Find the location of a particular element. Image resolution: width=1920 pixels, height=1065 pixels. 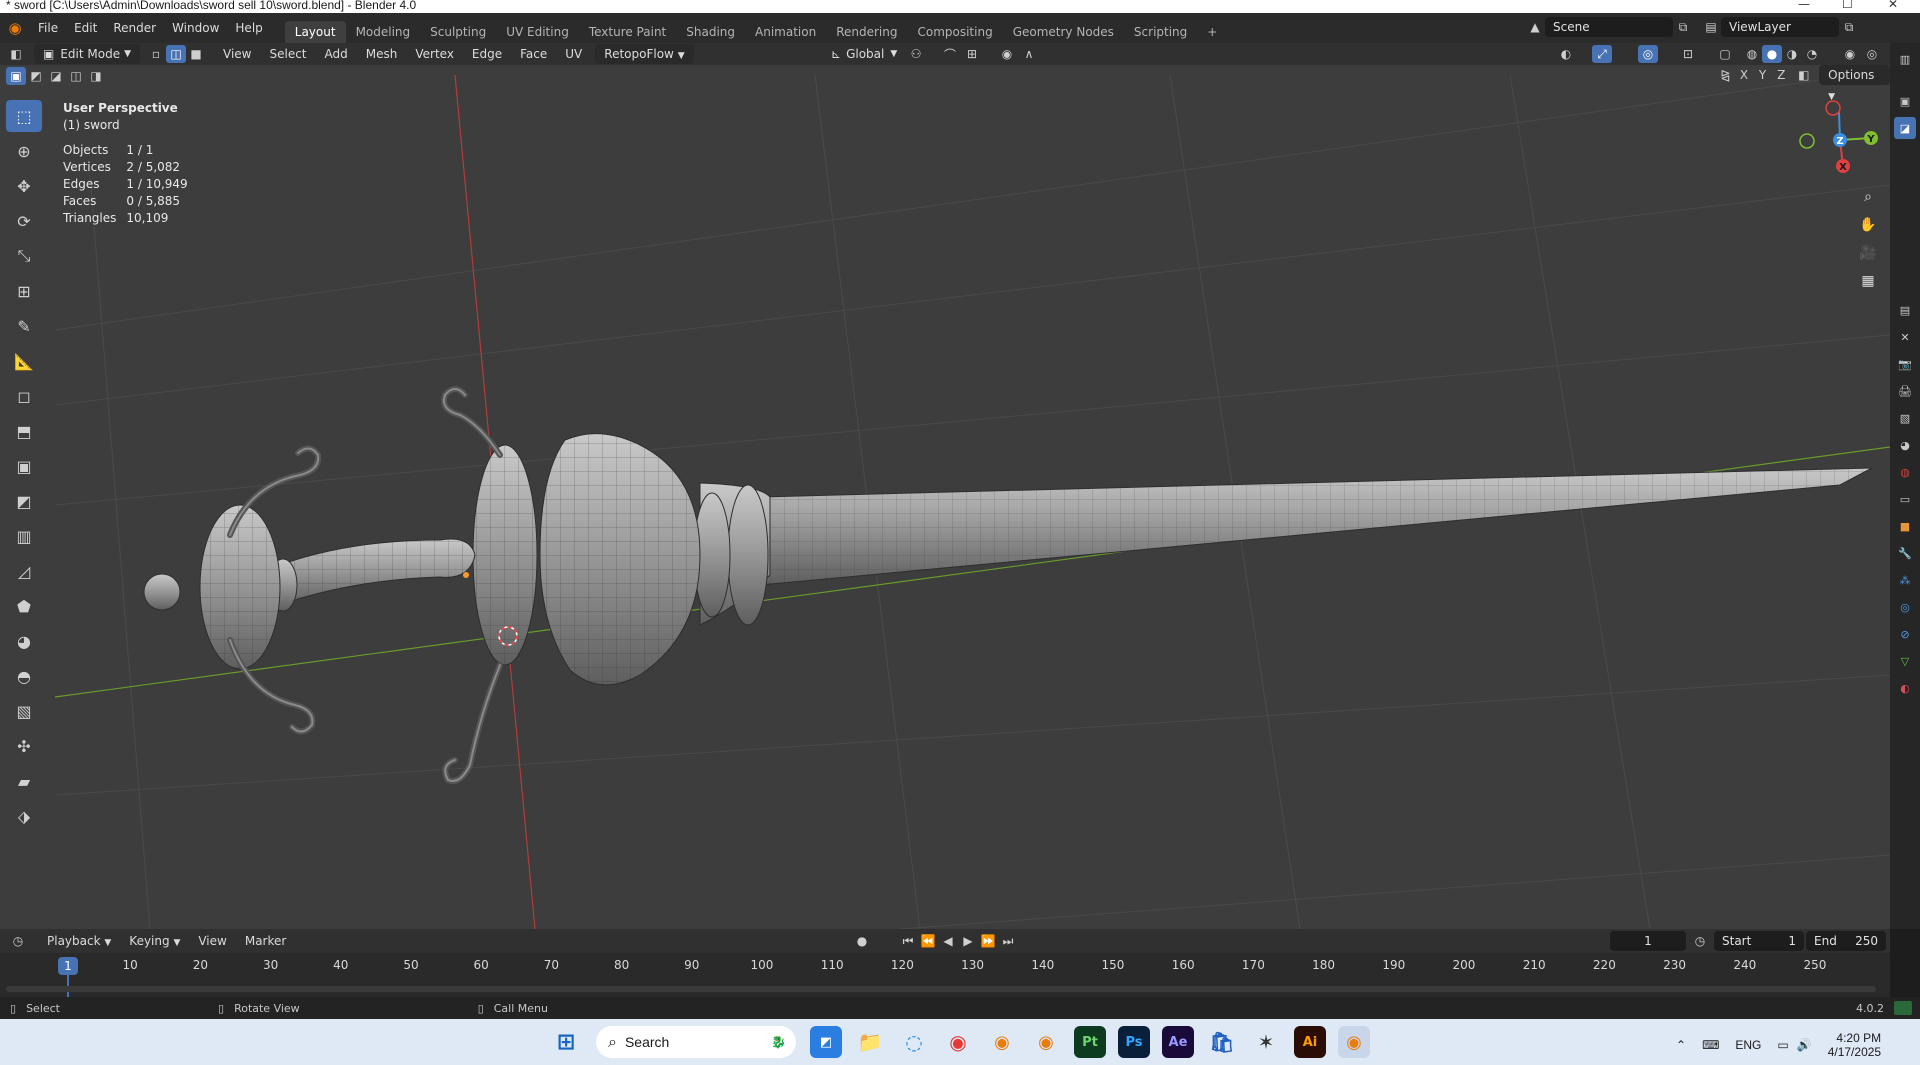

taskbar-search: ⌕ Search 🐉 is located at coordinates (696, 1042).